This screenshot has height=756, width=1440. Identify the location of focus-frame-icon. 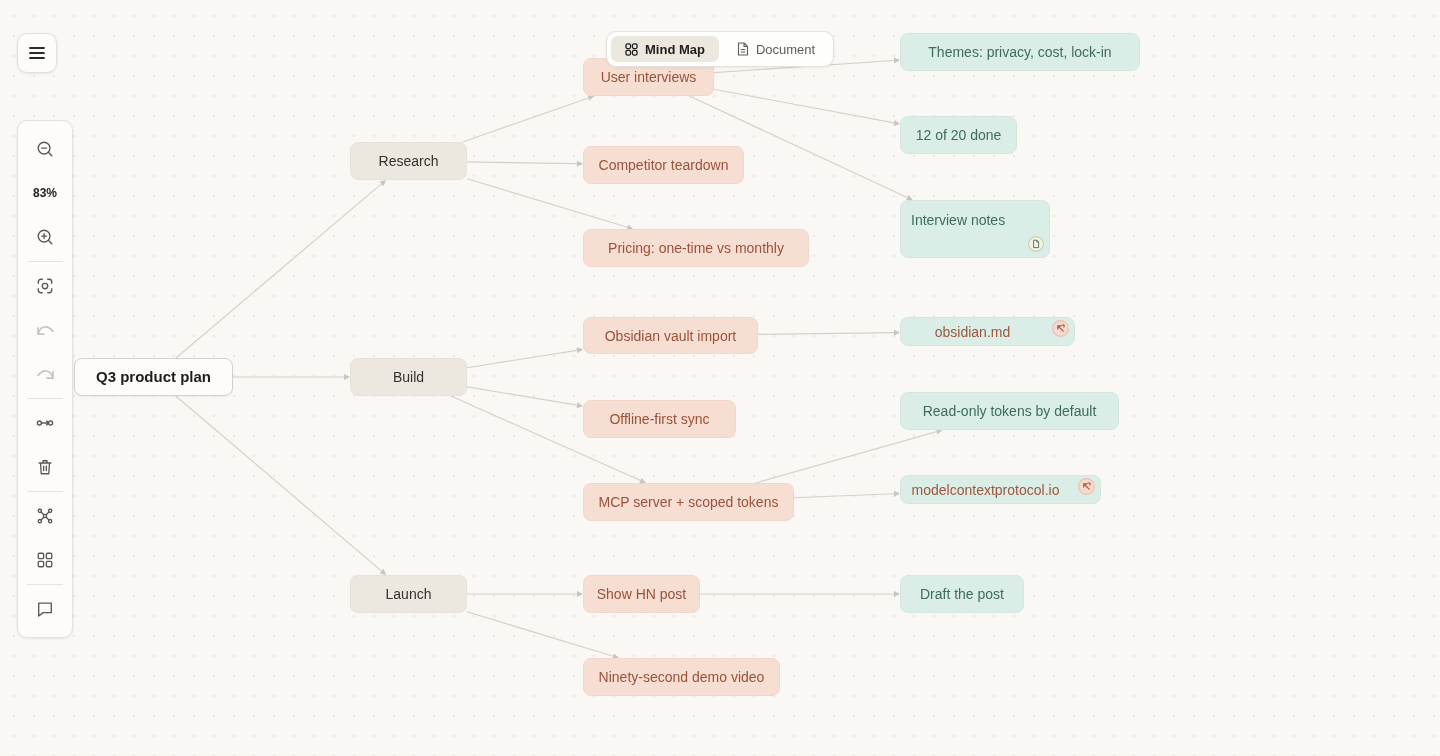
(45, 286).